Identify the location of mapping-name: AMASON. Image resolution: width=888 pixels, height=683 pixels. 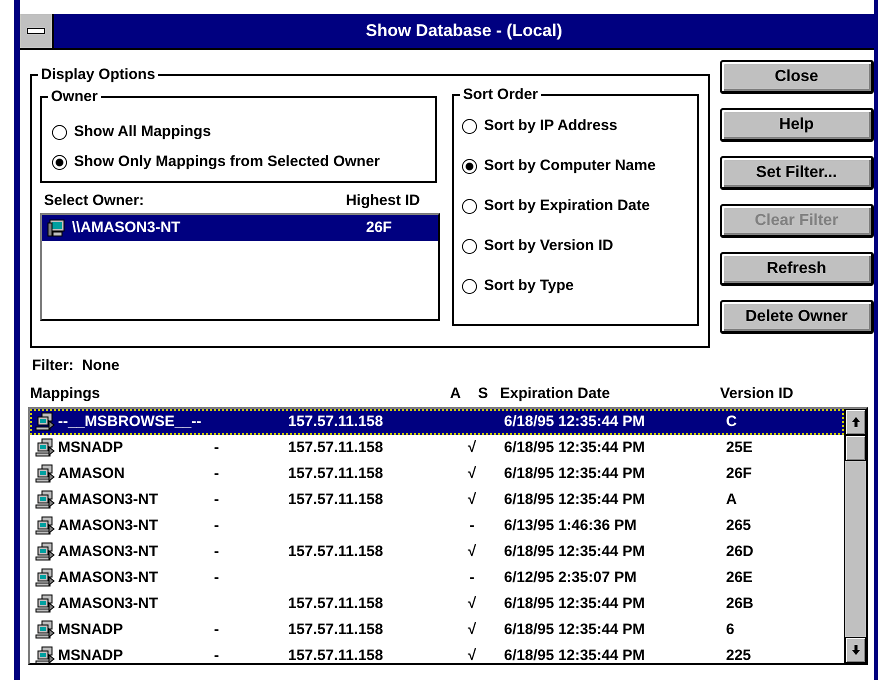
(92, 474).